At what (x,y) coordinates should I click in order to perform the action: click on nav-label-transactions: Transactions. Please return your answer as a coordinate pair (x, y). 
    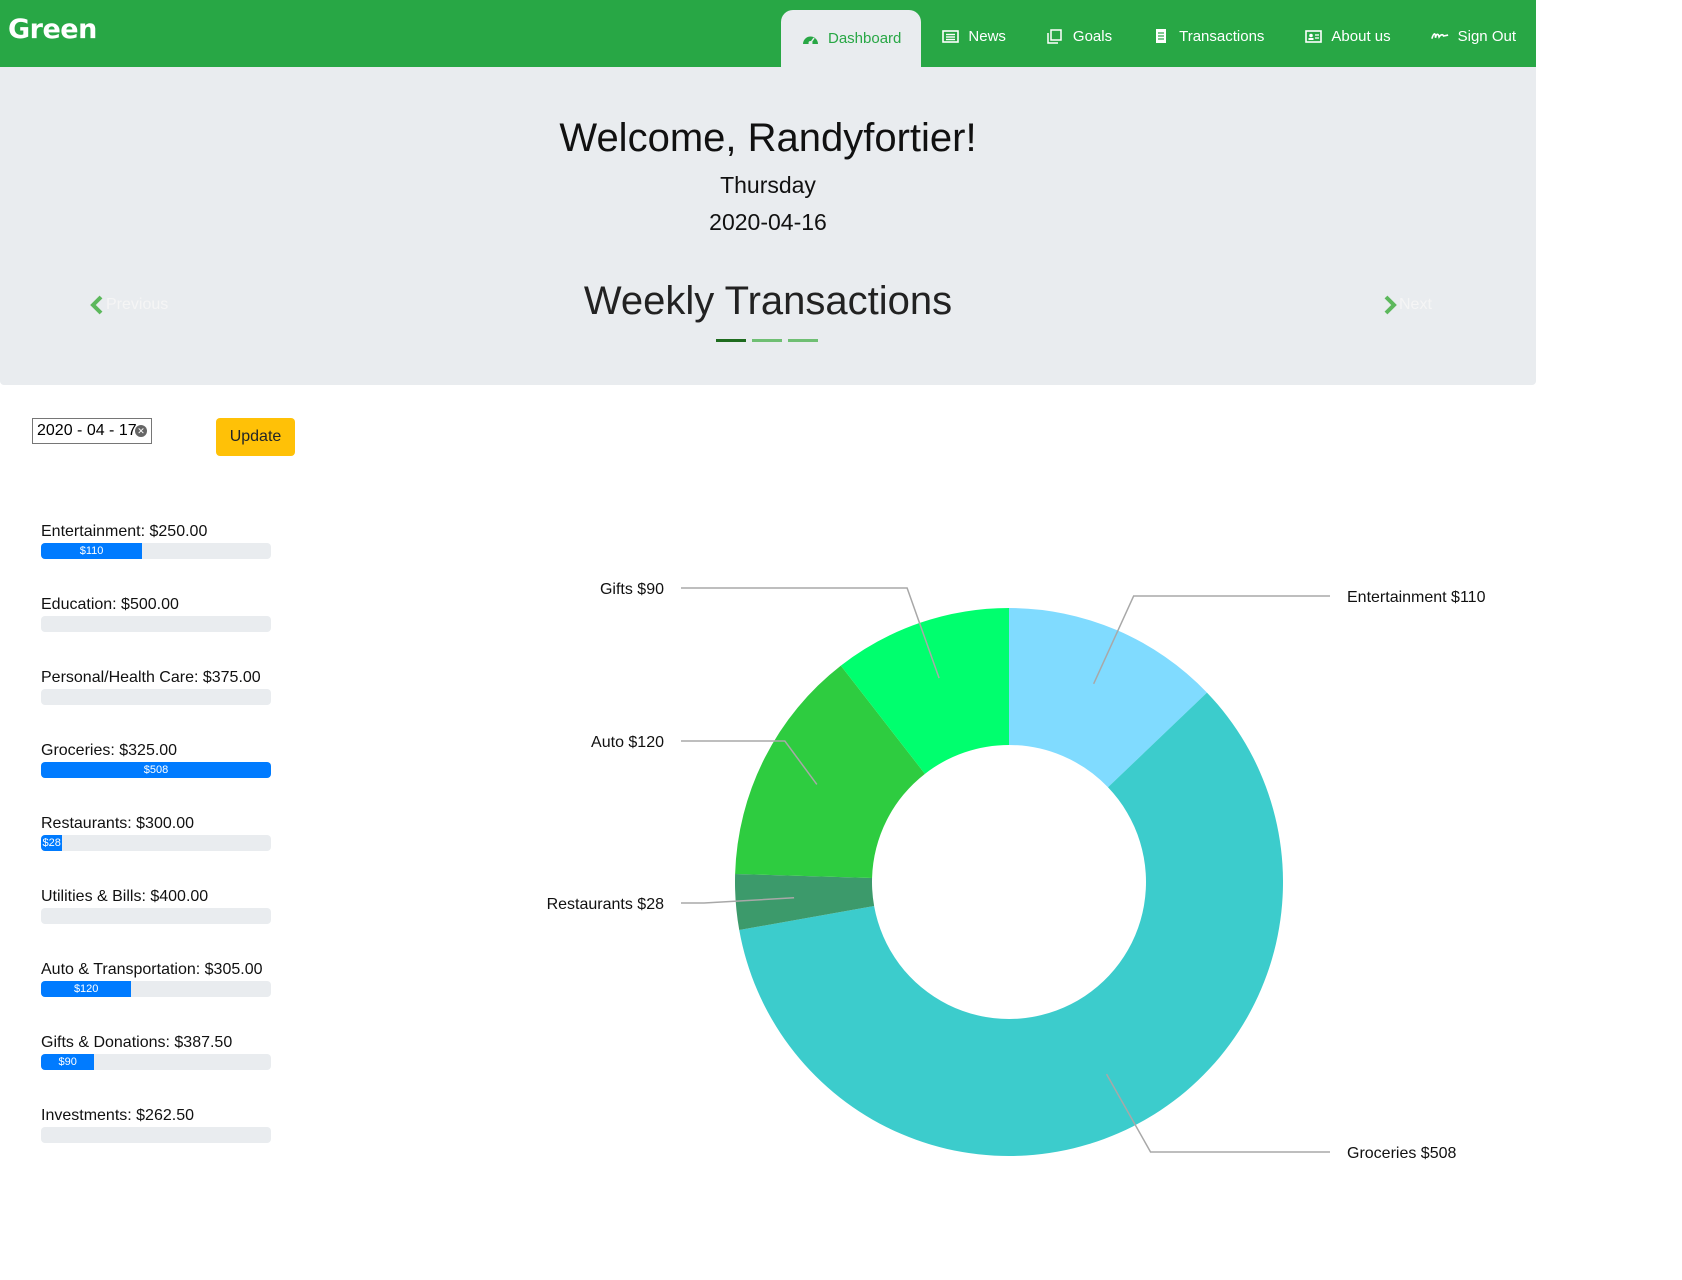
    Looking at the image, I should click on (1222, 36).